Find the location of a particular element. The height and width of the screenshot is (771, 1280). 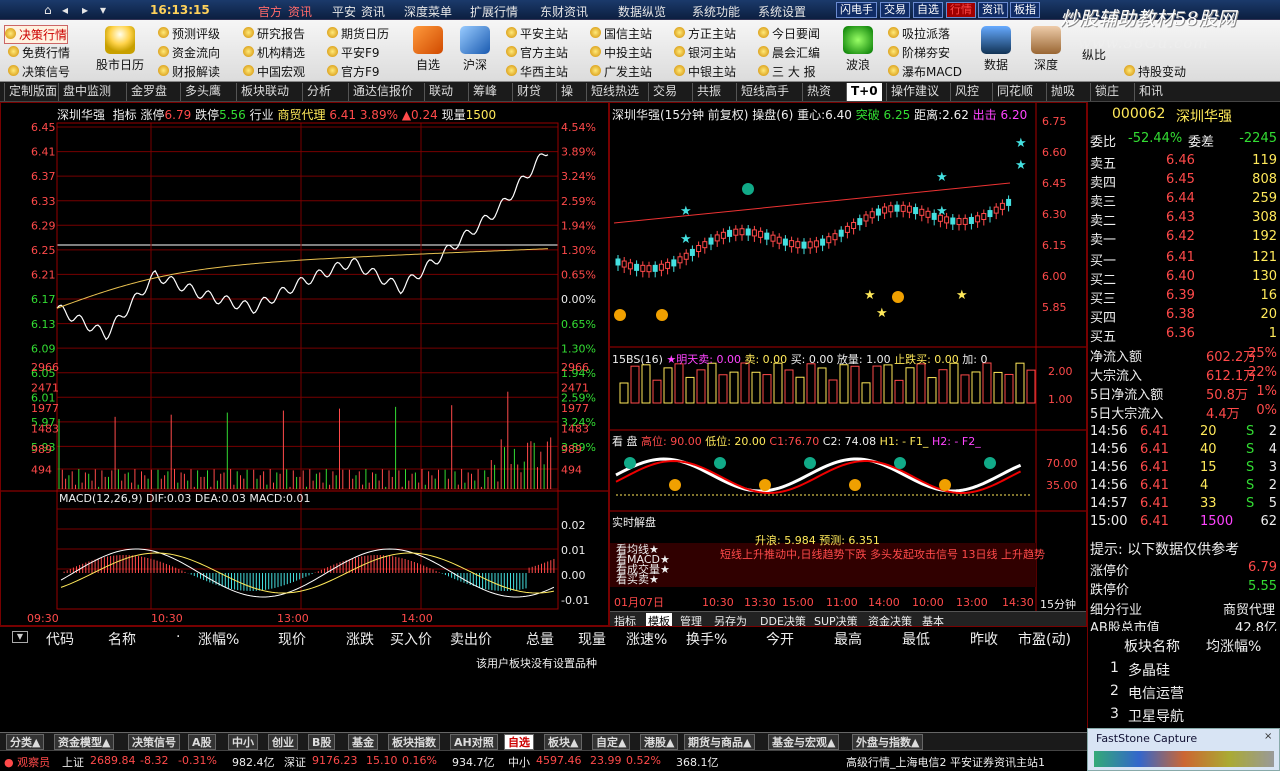

tab-4: 板块联动 is located at coordinates (264, 92).